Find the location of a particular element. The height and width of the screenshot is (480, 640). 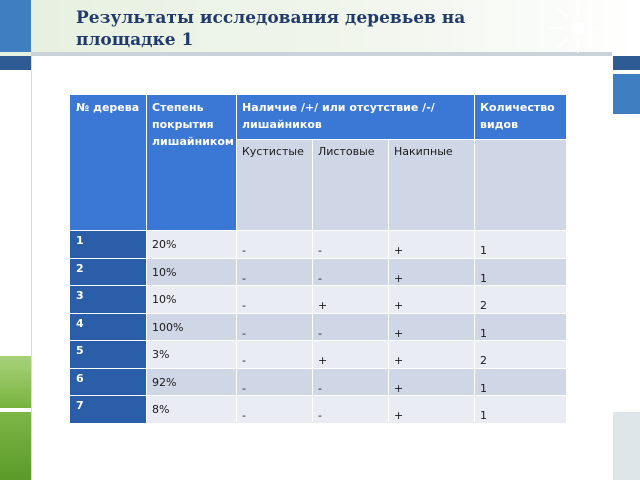

header-coverage: Степень покрытия лишайником is located at coordinates (191, 162).